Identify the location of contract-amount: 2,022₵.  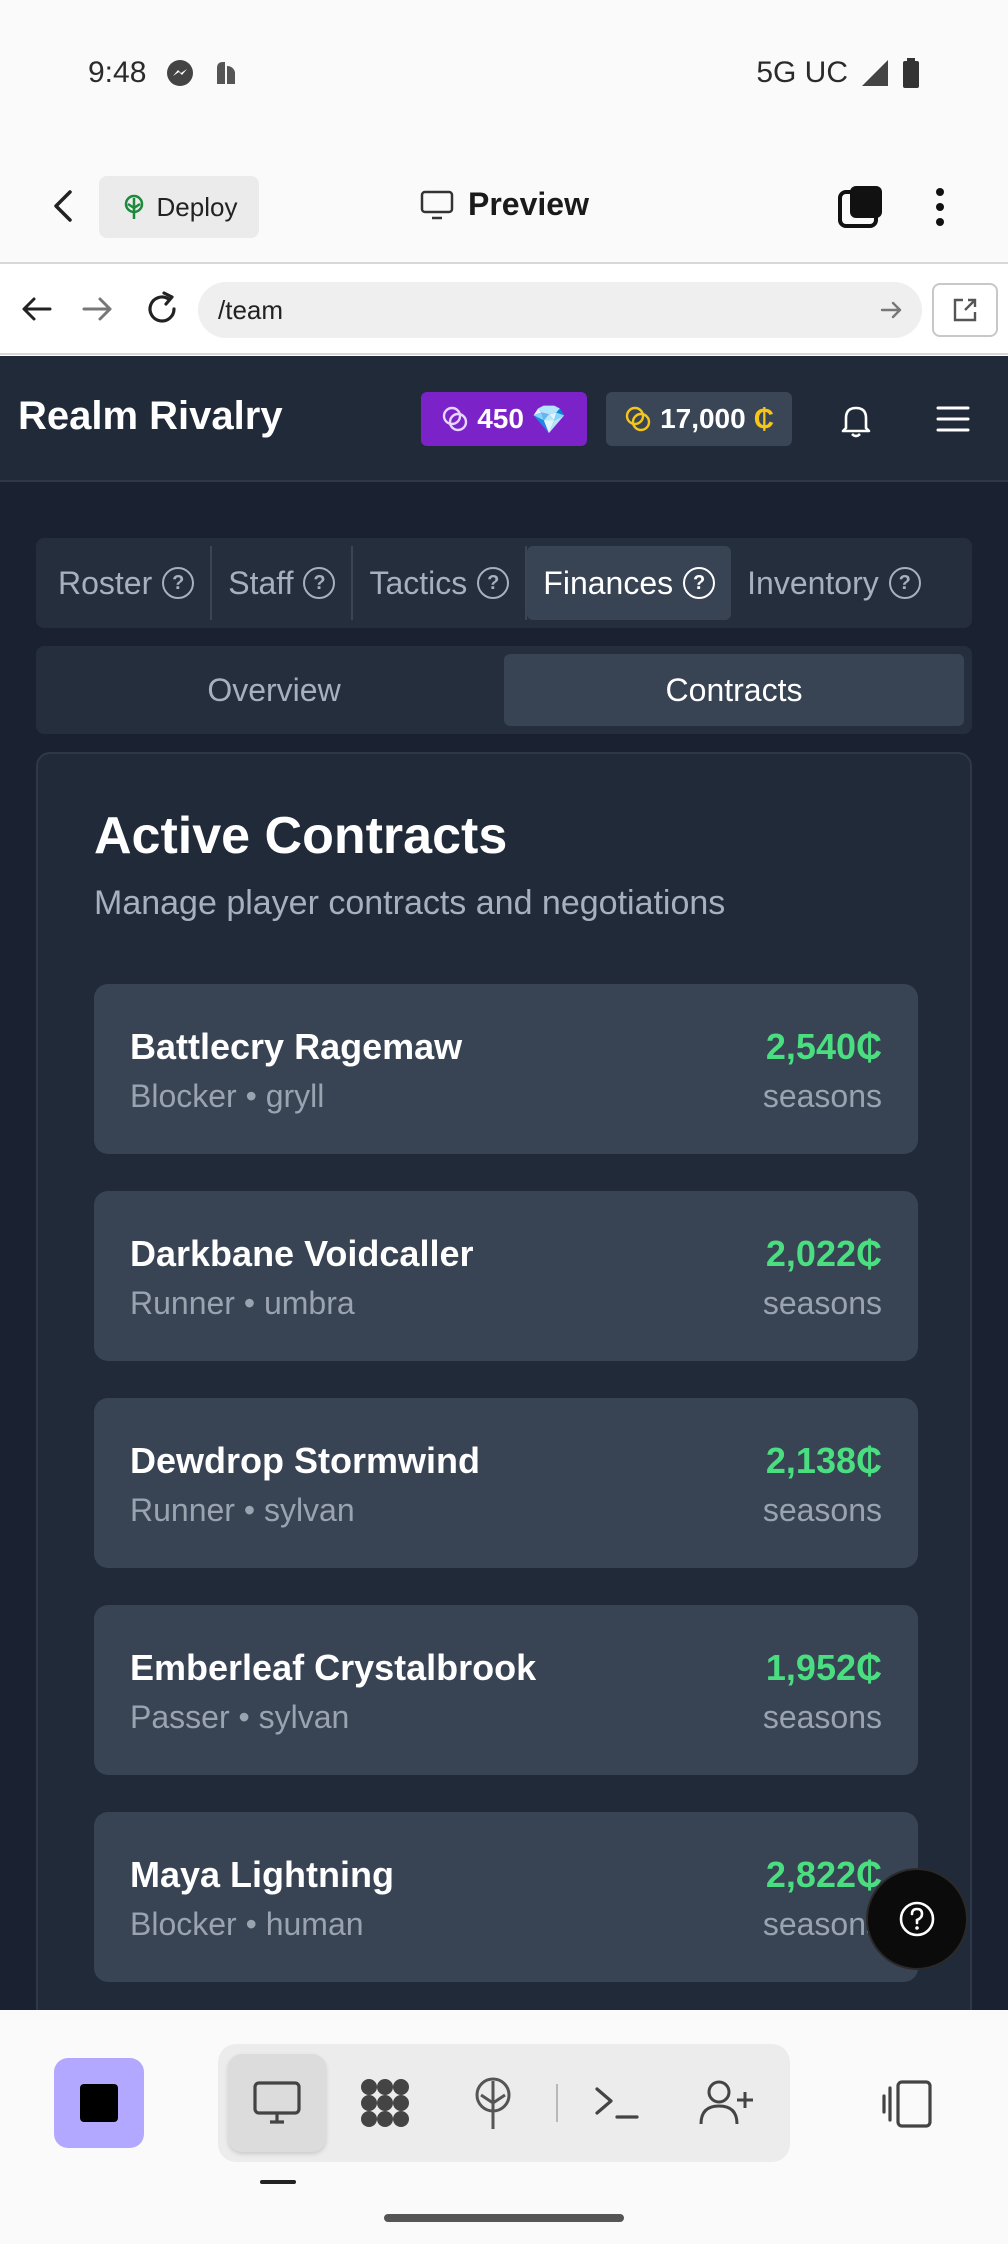
(823, 1253).